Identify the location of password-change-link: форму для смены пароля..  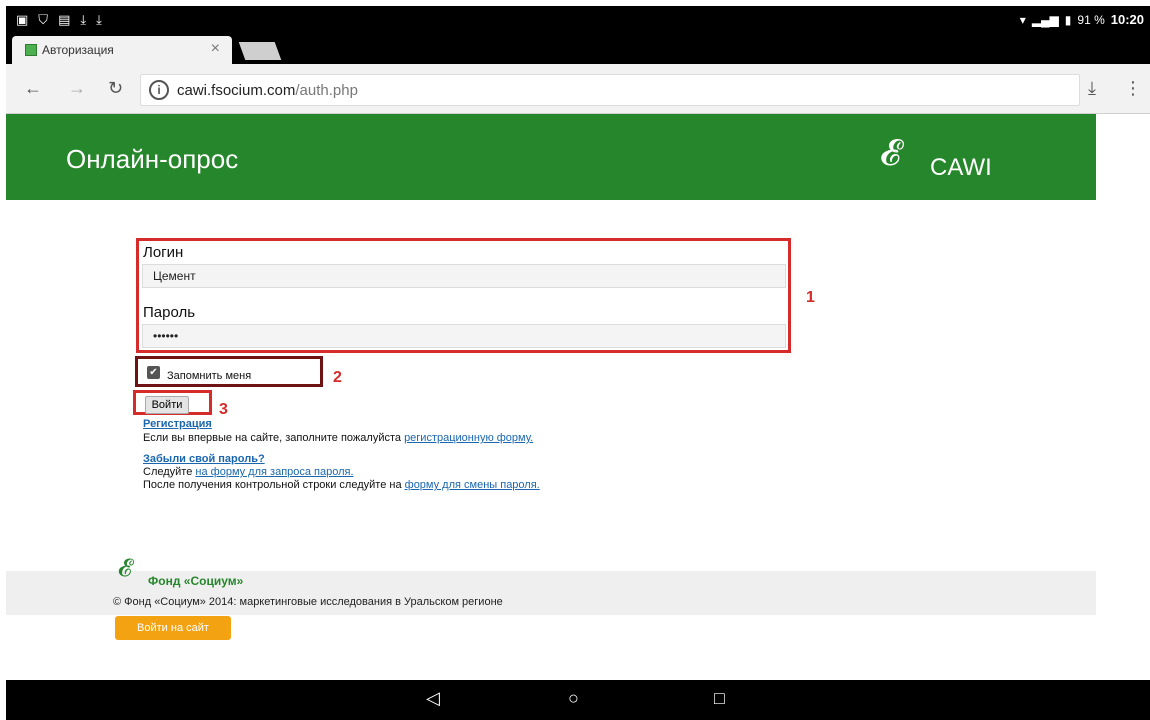
(472, 485).